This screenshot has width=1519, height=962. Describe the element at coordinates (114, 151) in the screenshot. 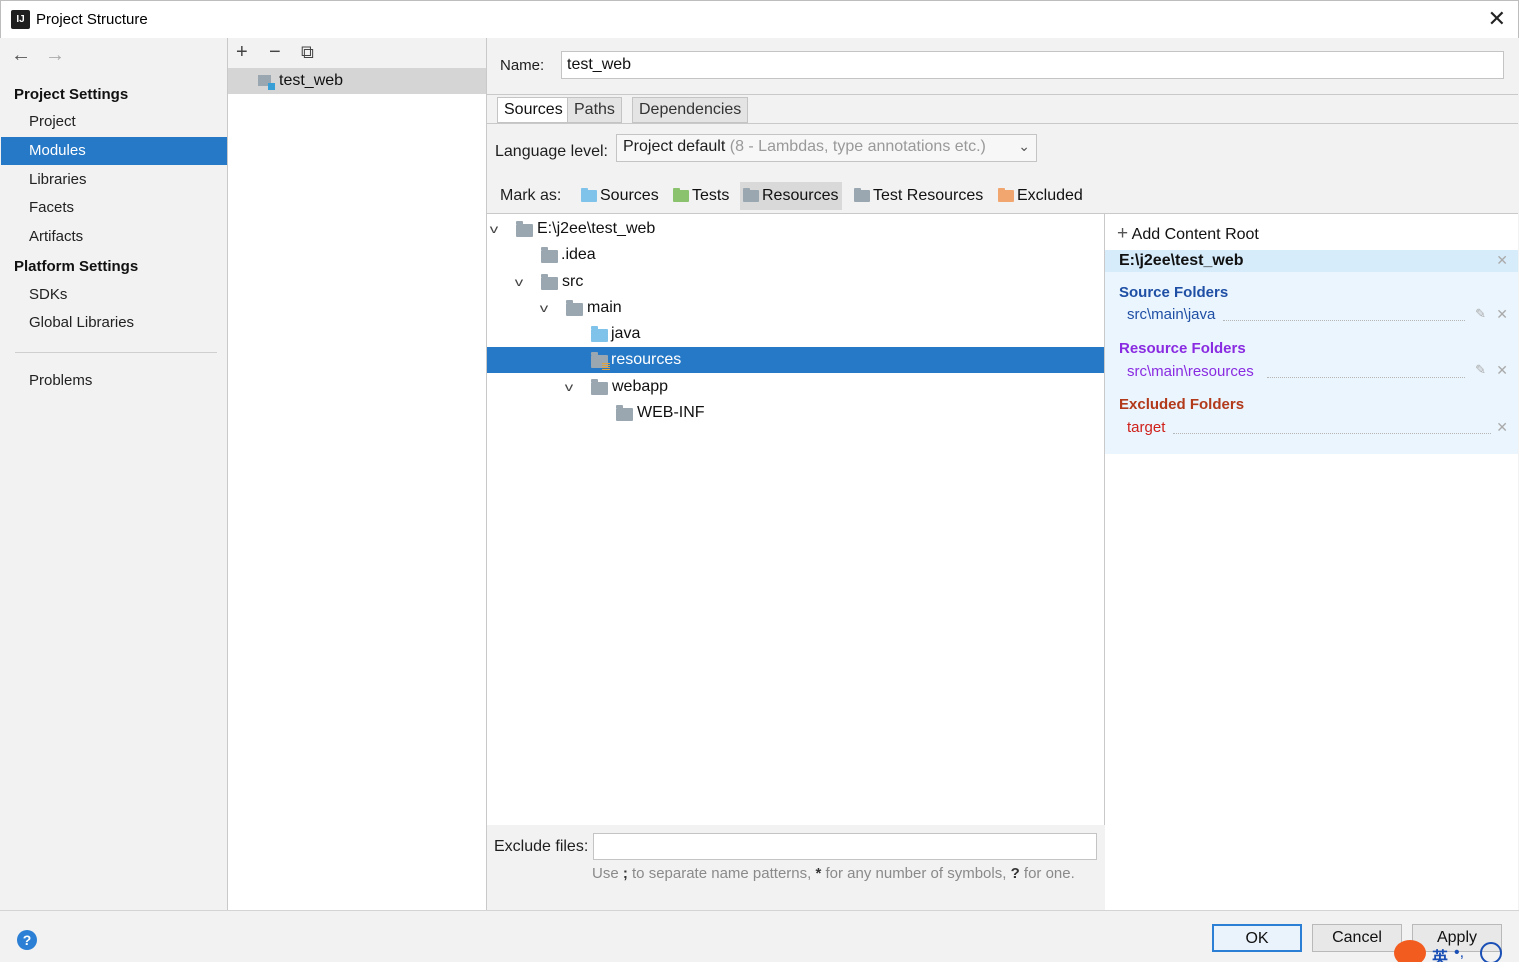

I see `sidebar-item-modules: Modules` at that location.